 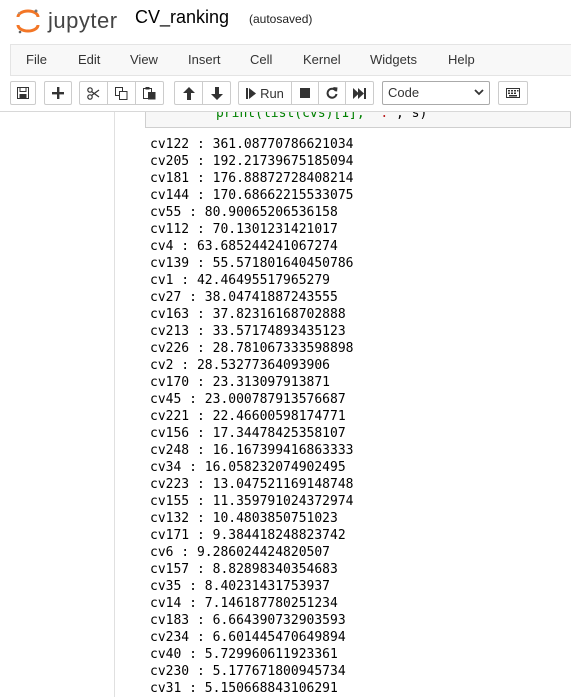 What do you see at coordinates (412, 116) in the screenshot?
I see `code-args: , s)` at bounding box center [412, 116].